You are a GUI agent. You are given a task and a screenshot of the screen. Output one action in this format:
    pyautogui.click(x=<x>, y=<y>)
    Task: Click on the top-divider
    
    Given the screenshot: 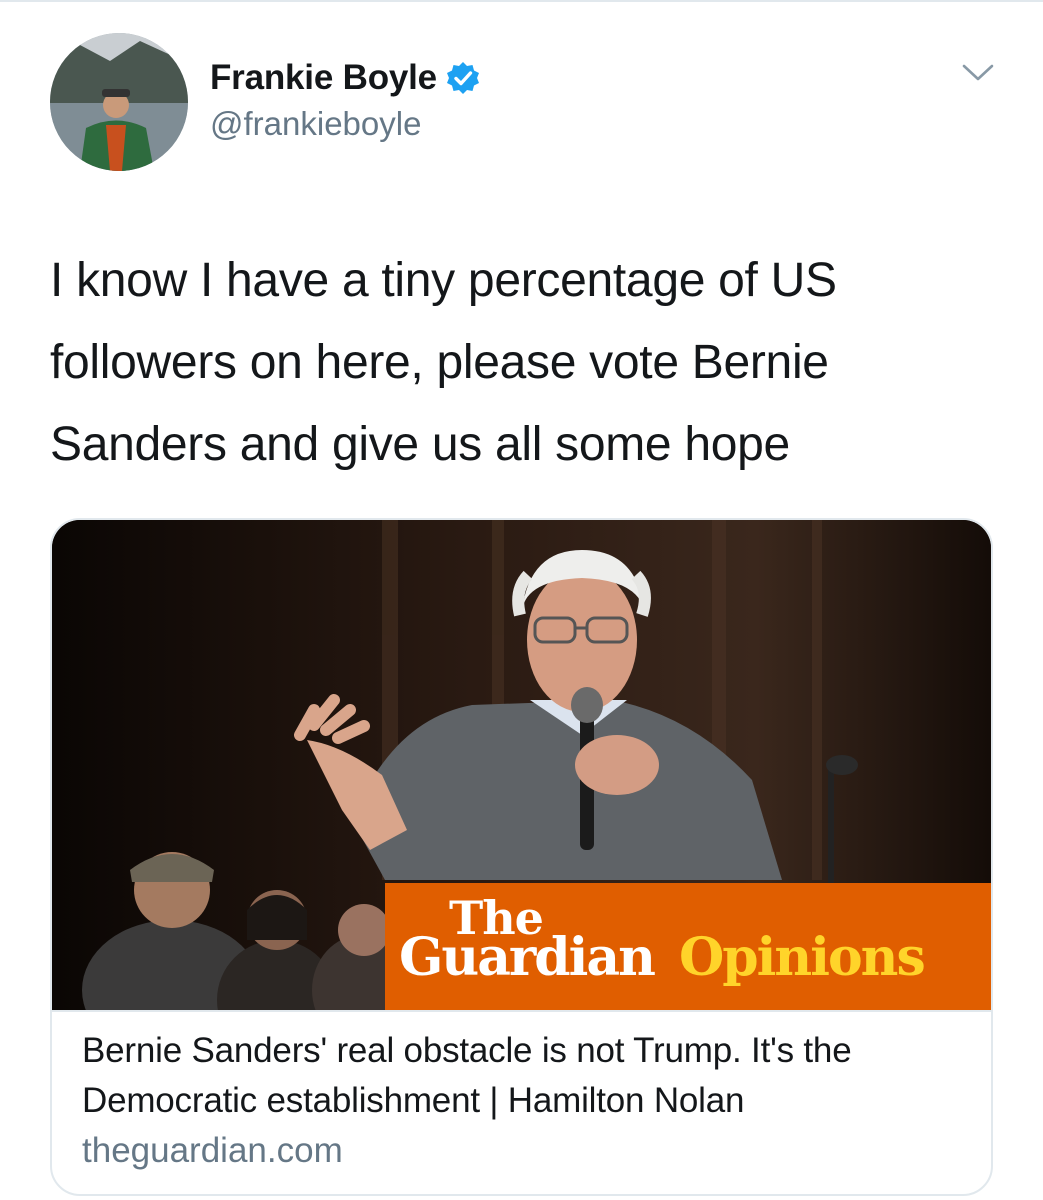 What is the action you would take?
    pyautogui.click(x=521, y=1)
    